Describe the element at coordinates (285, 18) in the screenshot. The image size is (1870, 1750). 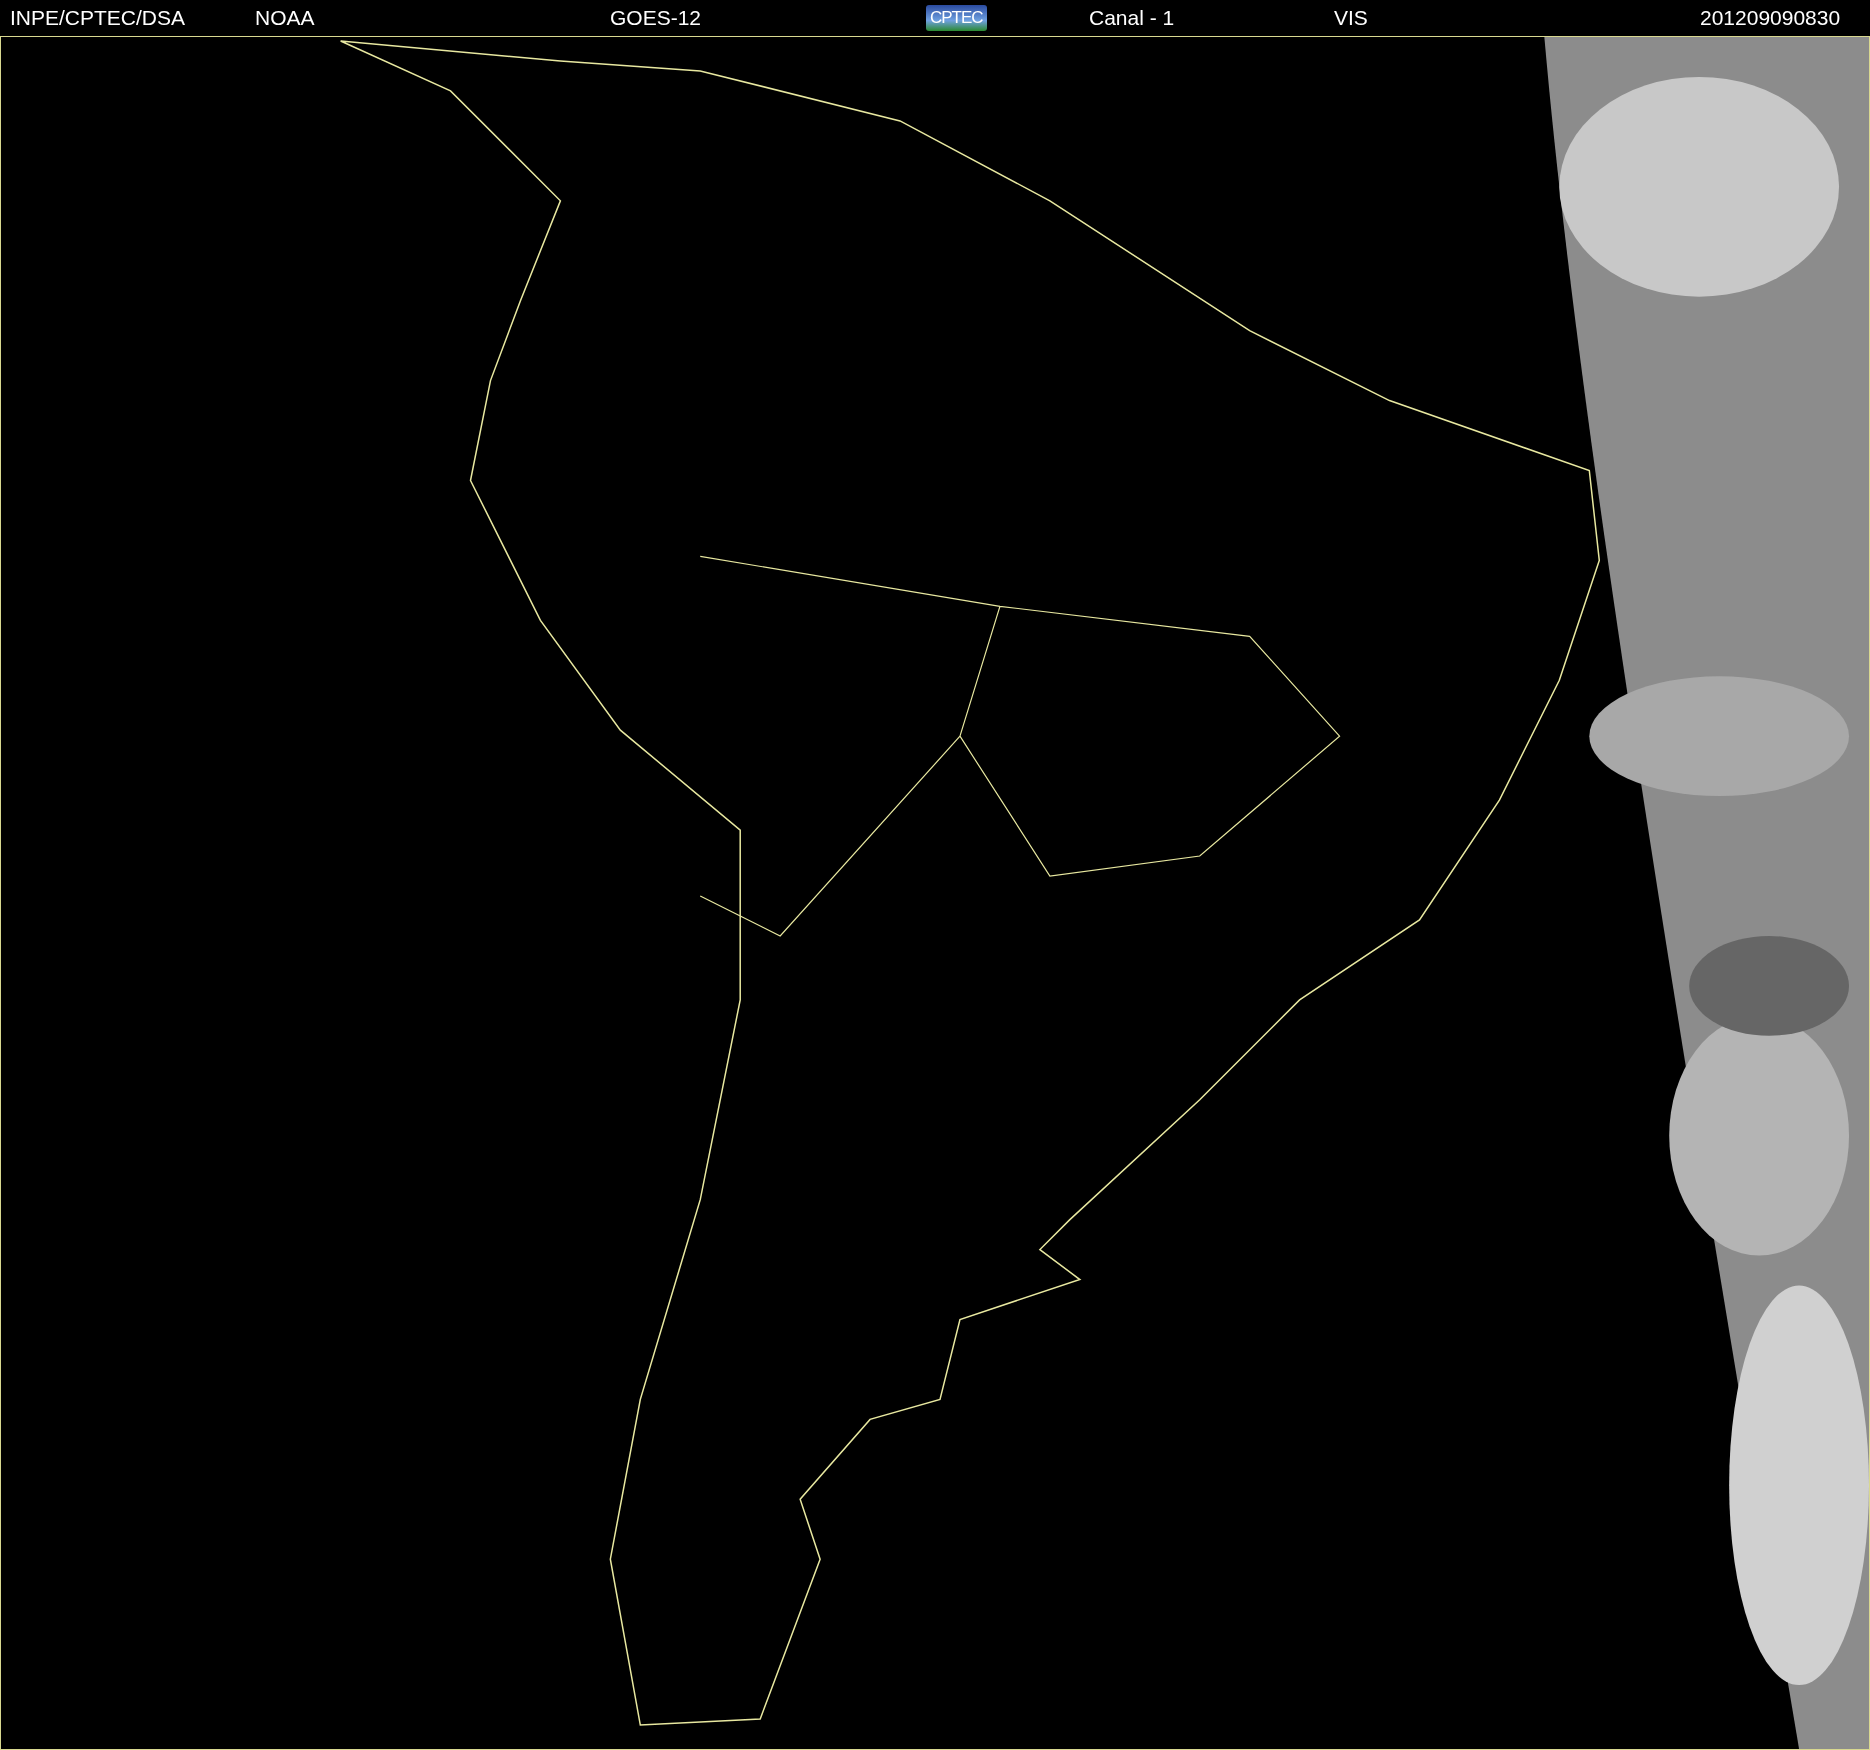
I see `header-label: NOAA` at that location.